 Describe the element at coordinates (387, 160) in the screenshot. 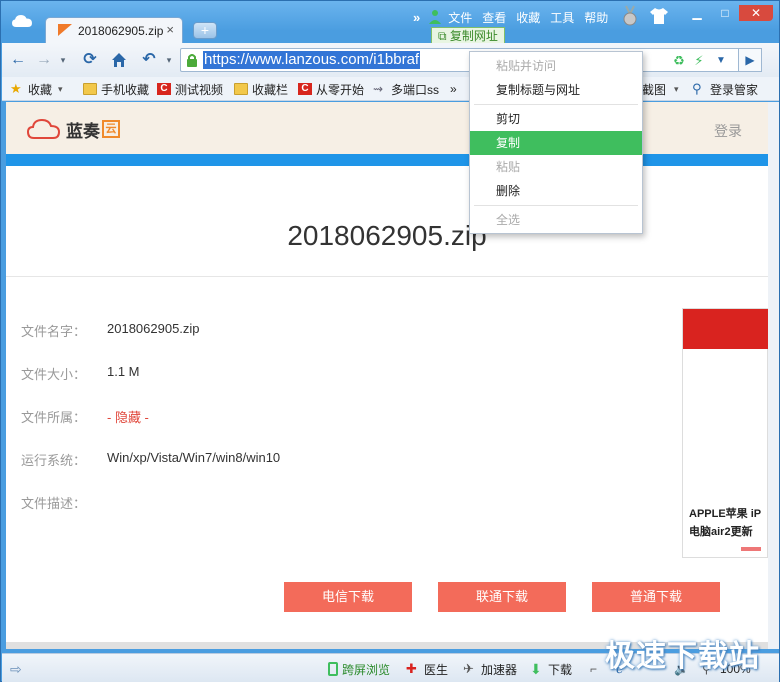

I see `header-stripe` at that location.